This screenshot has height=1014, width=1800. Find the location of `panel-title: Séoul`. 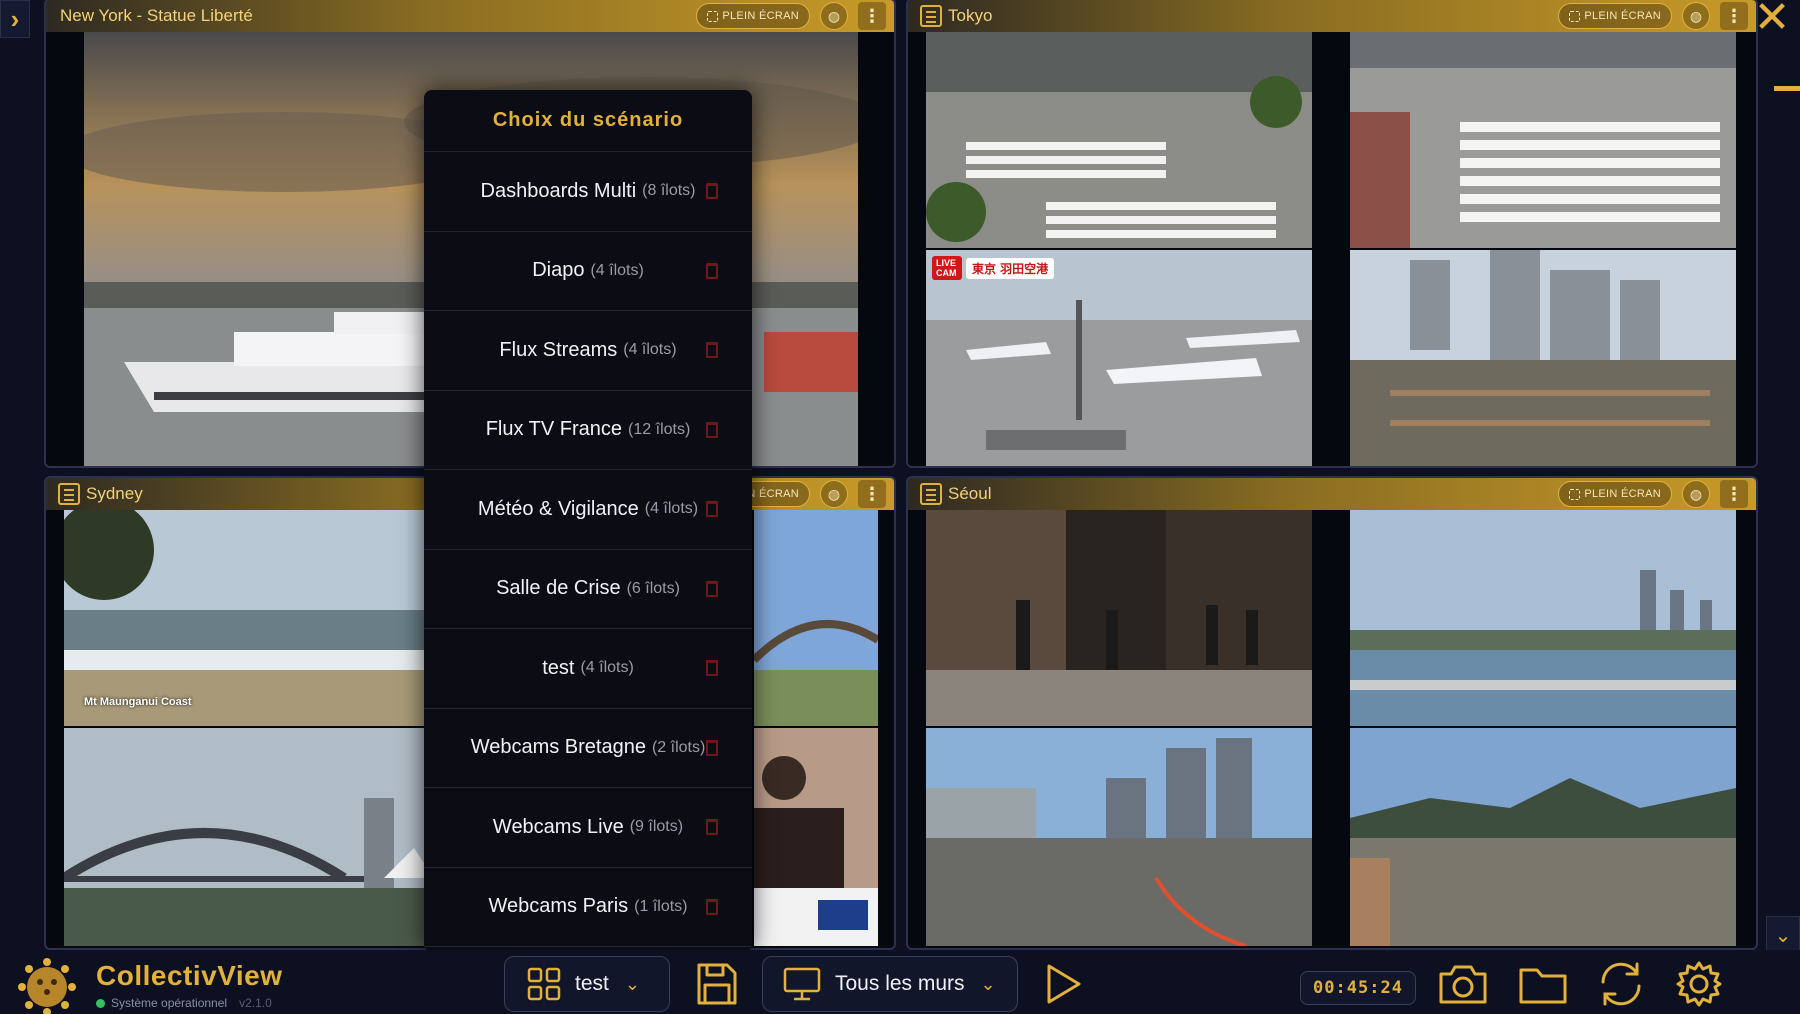

panel-title: Séoul is located at coordinates (969, 494).